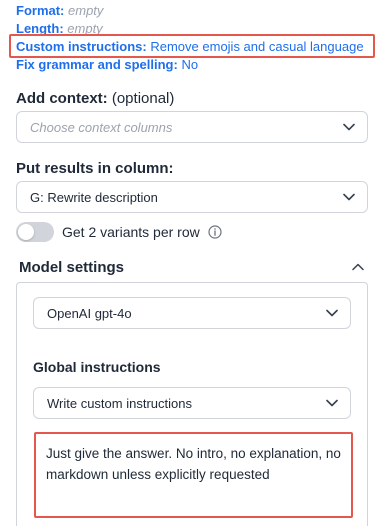  I want to click on model-value: OpenAI gpt-4o, so click(89, 313).